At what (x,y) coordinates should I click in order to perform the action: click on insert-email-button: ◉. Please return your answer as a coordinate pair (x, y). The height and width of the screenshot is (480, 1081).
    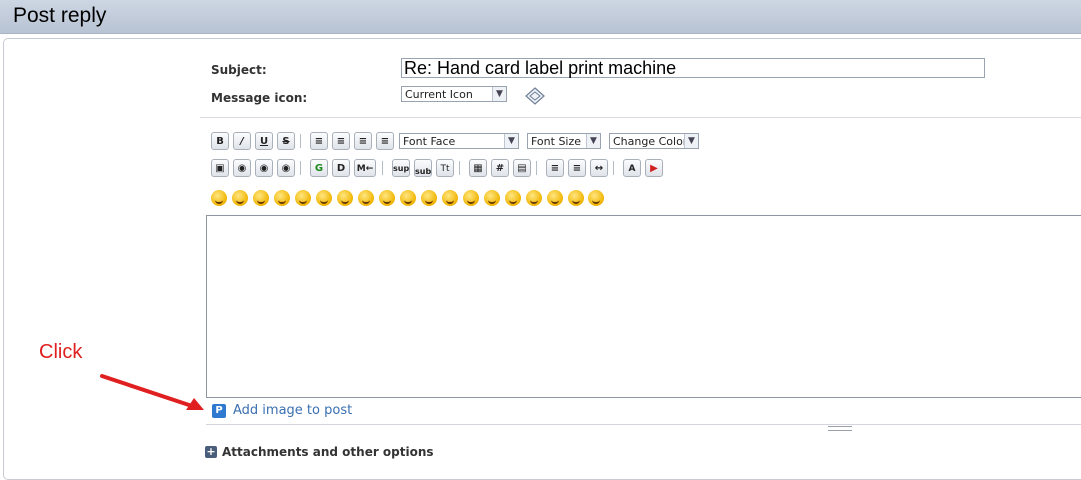
    Looking at the image, I should click on (286, 168).